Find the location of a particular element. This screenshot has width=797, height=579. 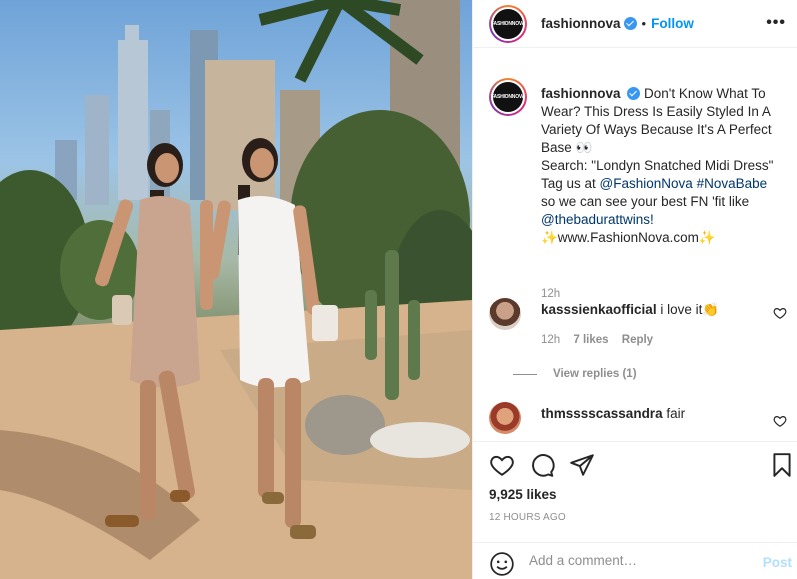

commenter-username: kasssienkaofficial is located at coordinates (599, 309).